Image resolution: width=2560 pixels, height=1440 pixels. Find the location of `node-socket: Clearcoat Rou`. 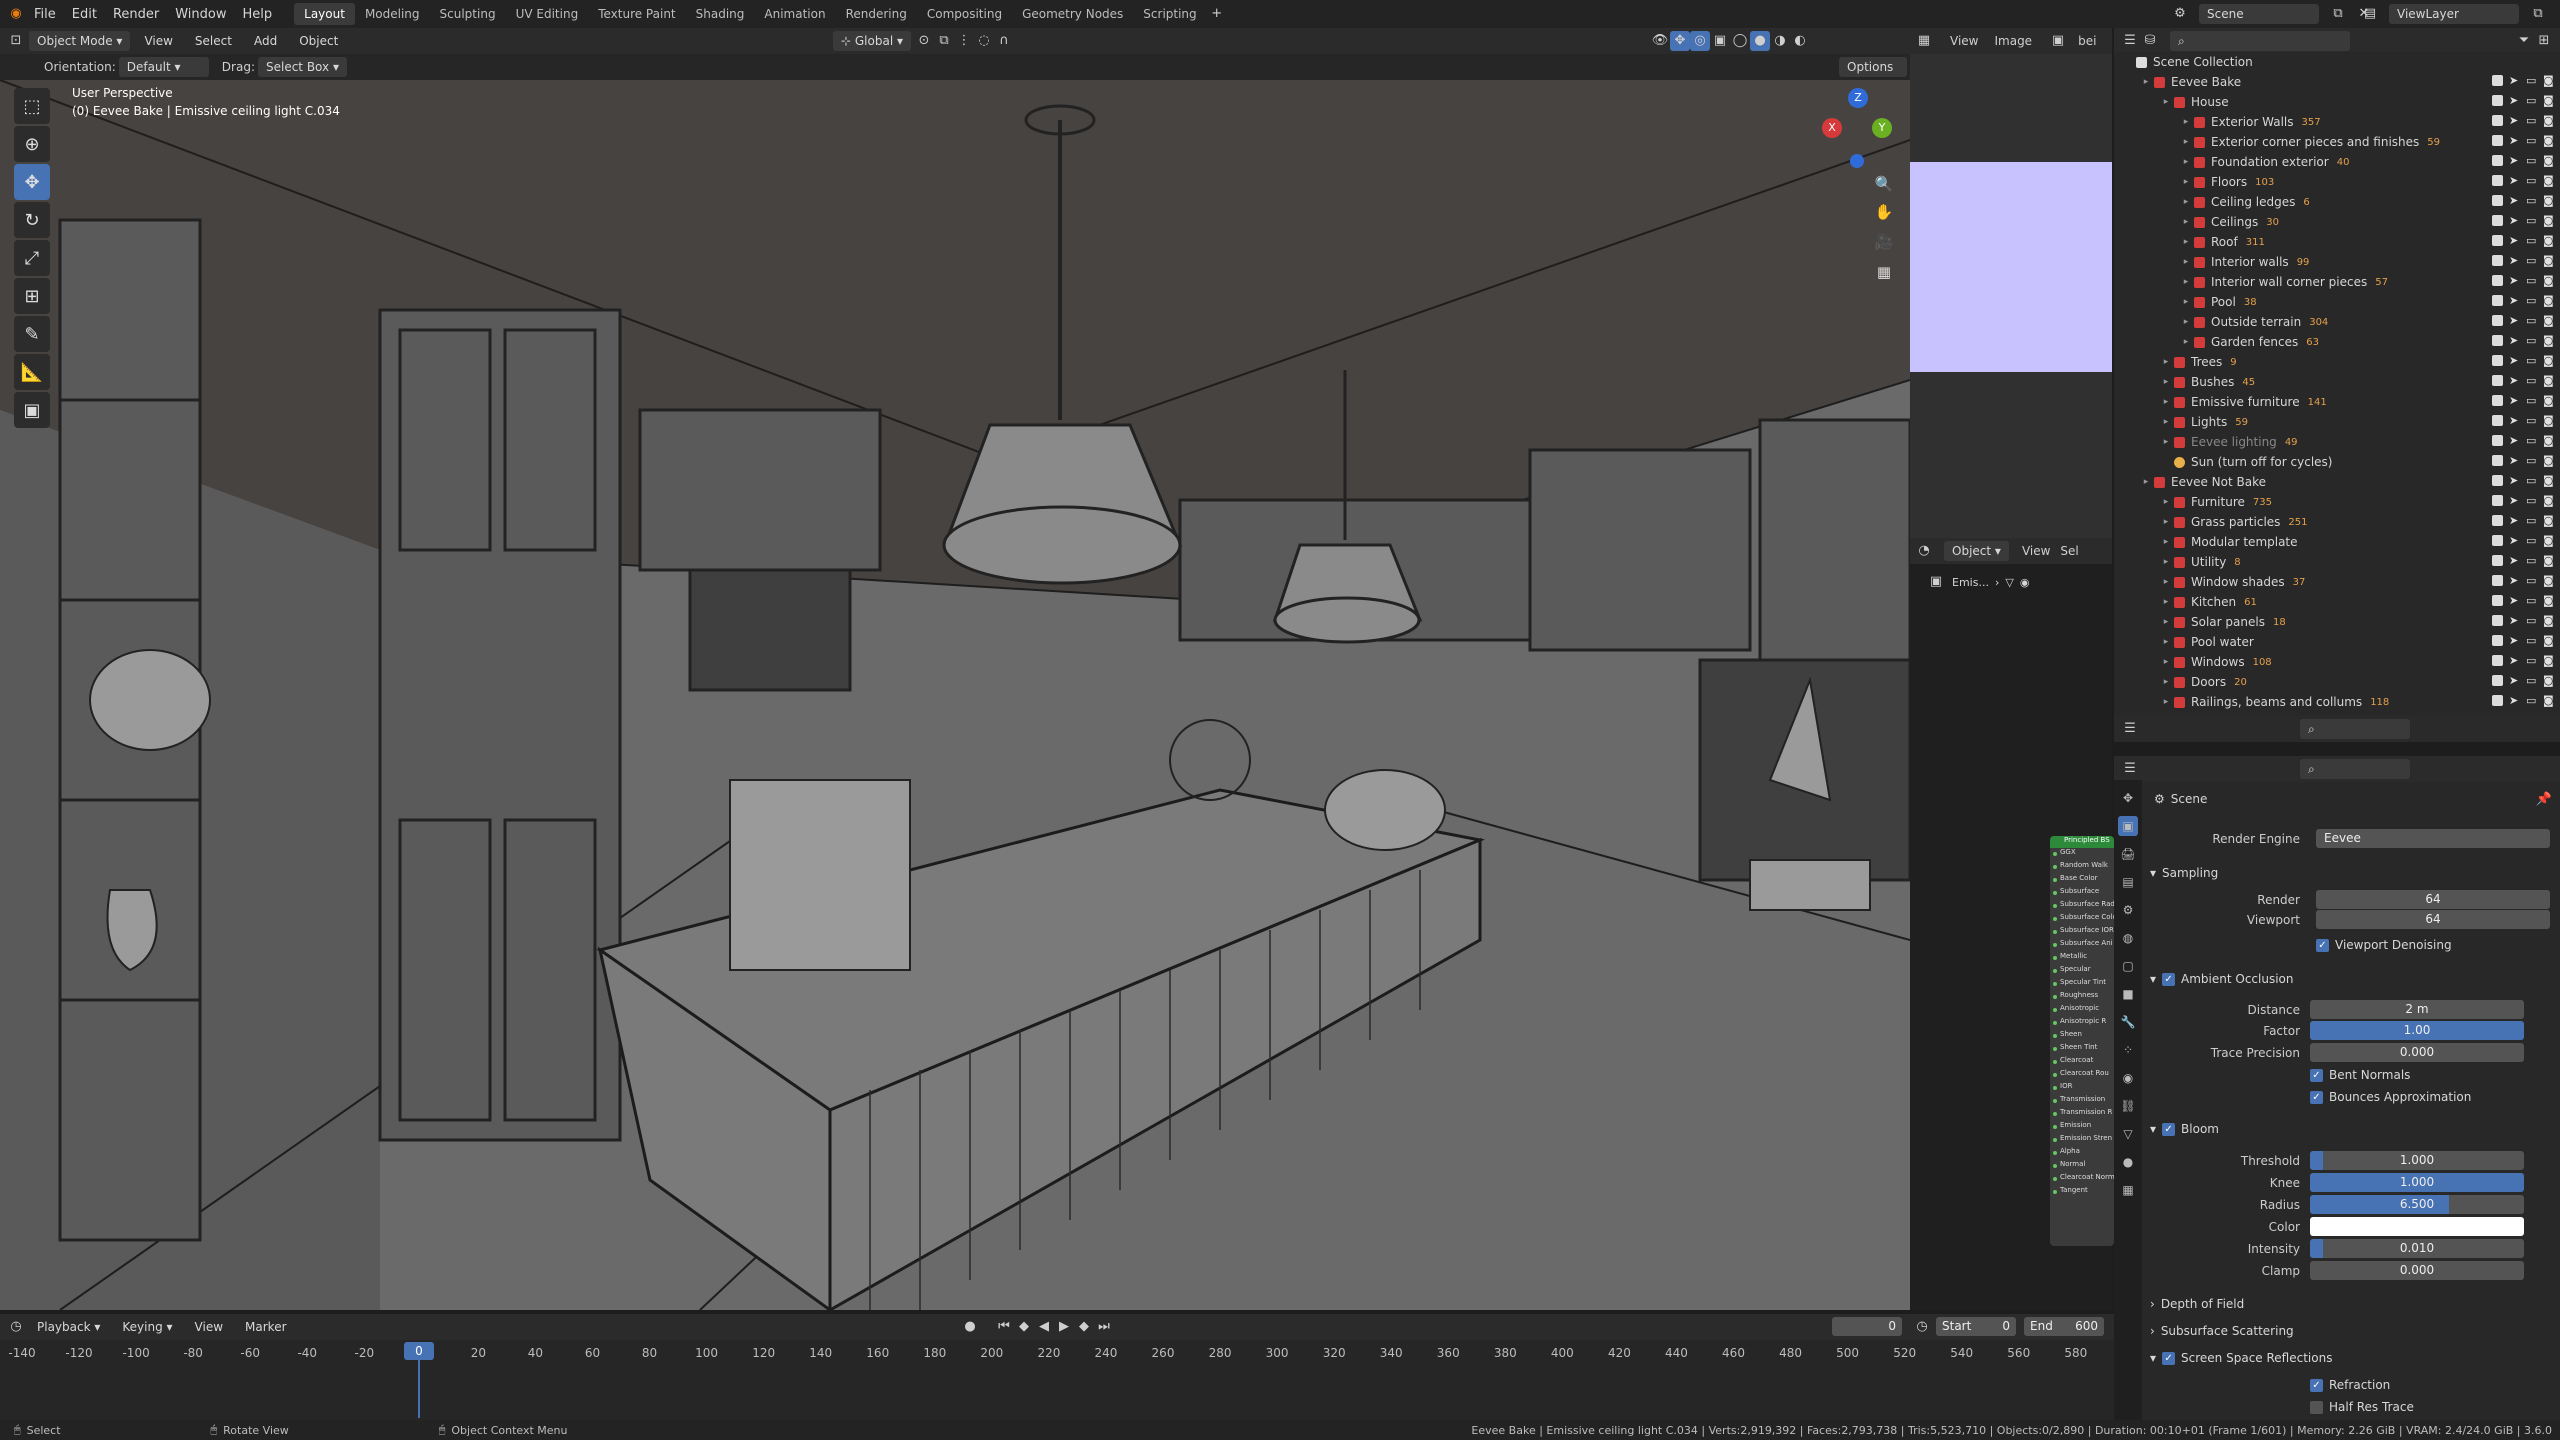

node-socket: Clearcoat Rou is located at coordinates (2082, 1075).